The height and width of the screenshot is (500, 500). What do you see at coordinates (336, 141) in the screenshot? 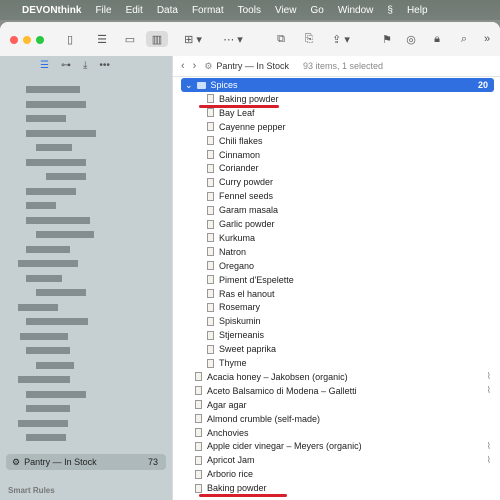
I see `list-item: Chili flakes` at bounding box center [336, 141].